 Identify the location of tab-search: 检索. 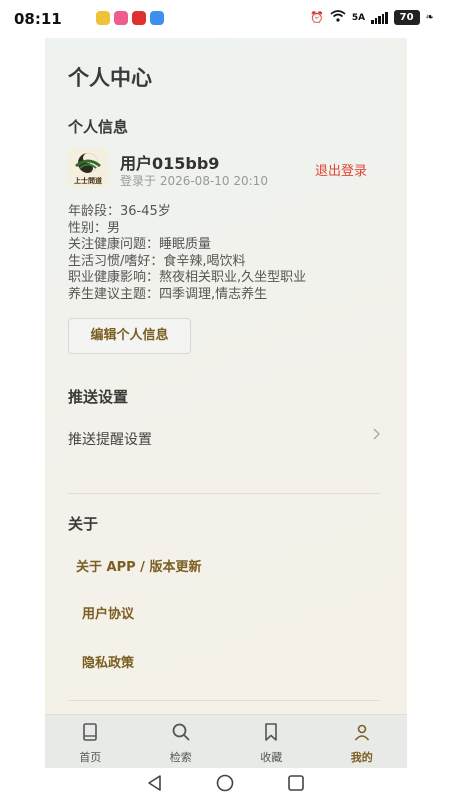
(181, 741).